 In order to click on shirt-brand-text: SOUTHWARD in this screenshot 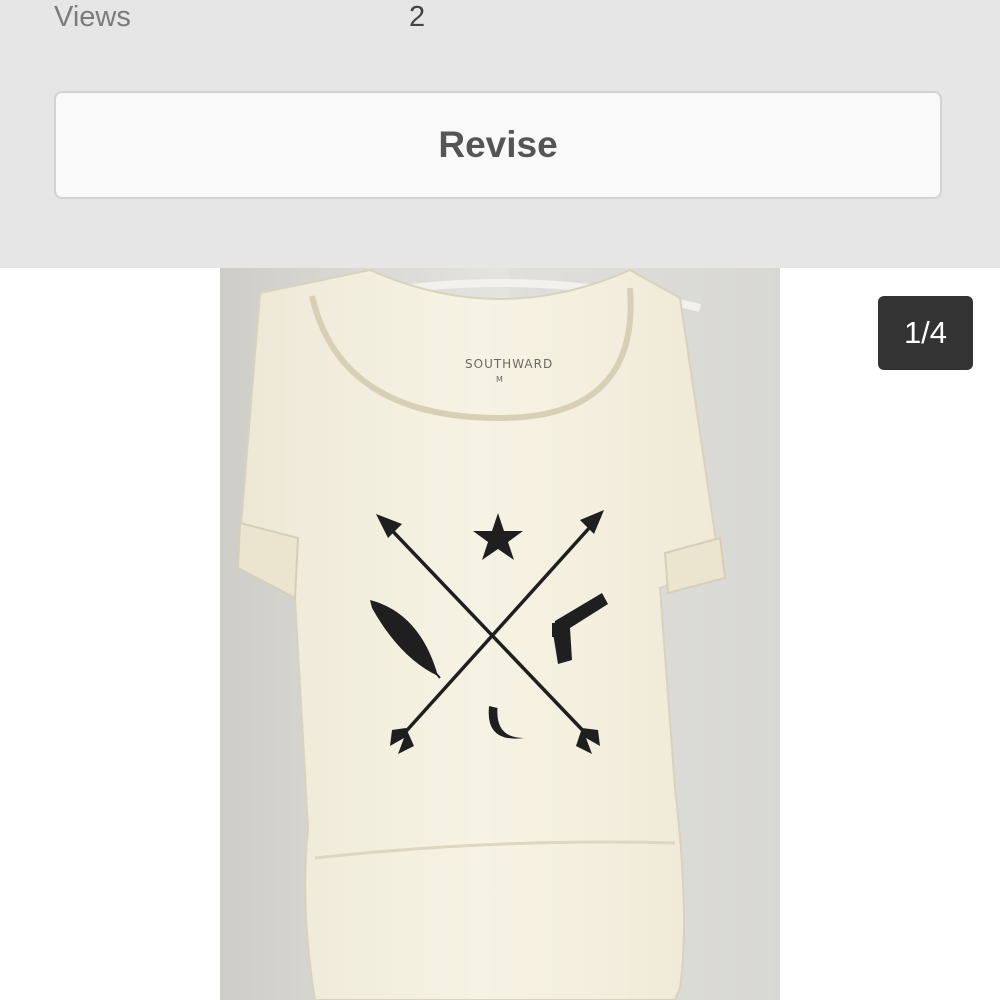, I will do `click(509, 364)`.